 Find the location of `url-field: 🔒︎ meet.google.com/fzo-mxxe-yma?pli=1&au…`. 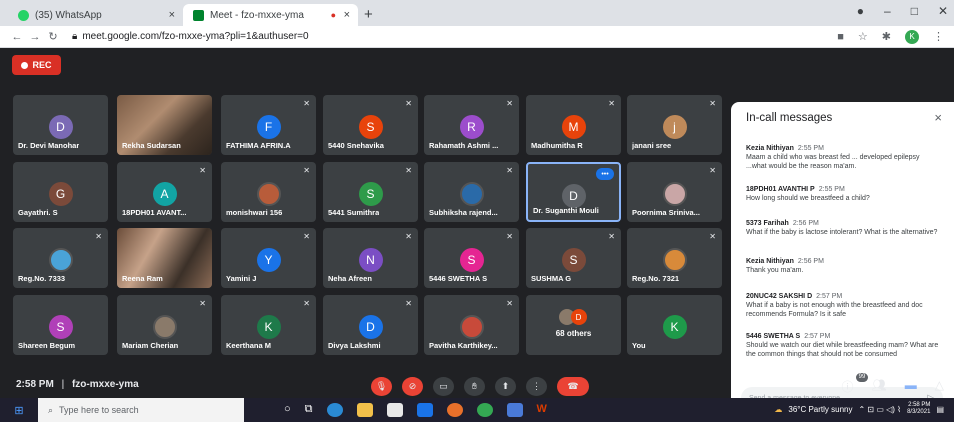

url-field: 🔒︎ meet.google.com/fzo-mxxe-yma?pli=1&au… is located at coordinates (190, 36).